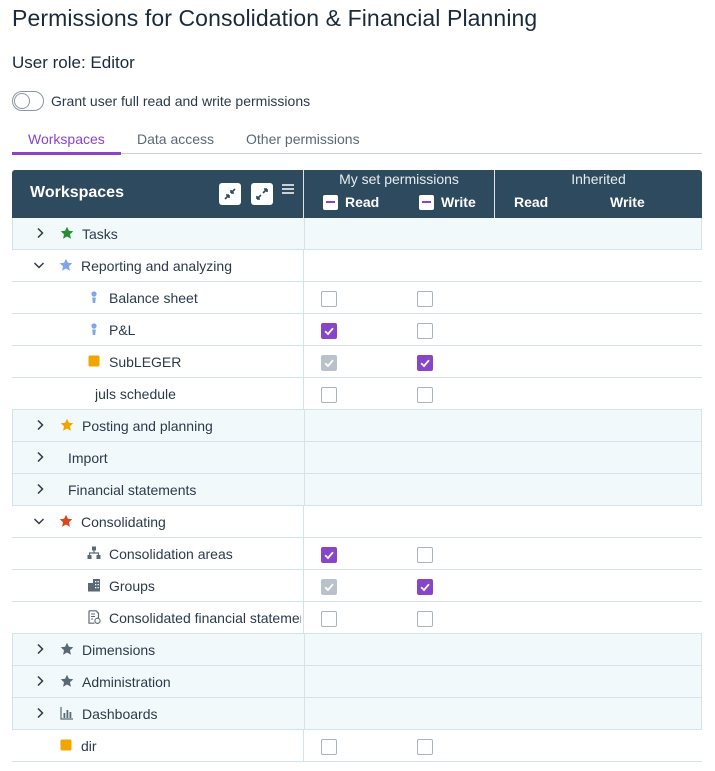 The image size is (715, 771). Describe the element at coordinates (357, 554) in the screenshot. I see `table-row: Consolidation areas` at that location.